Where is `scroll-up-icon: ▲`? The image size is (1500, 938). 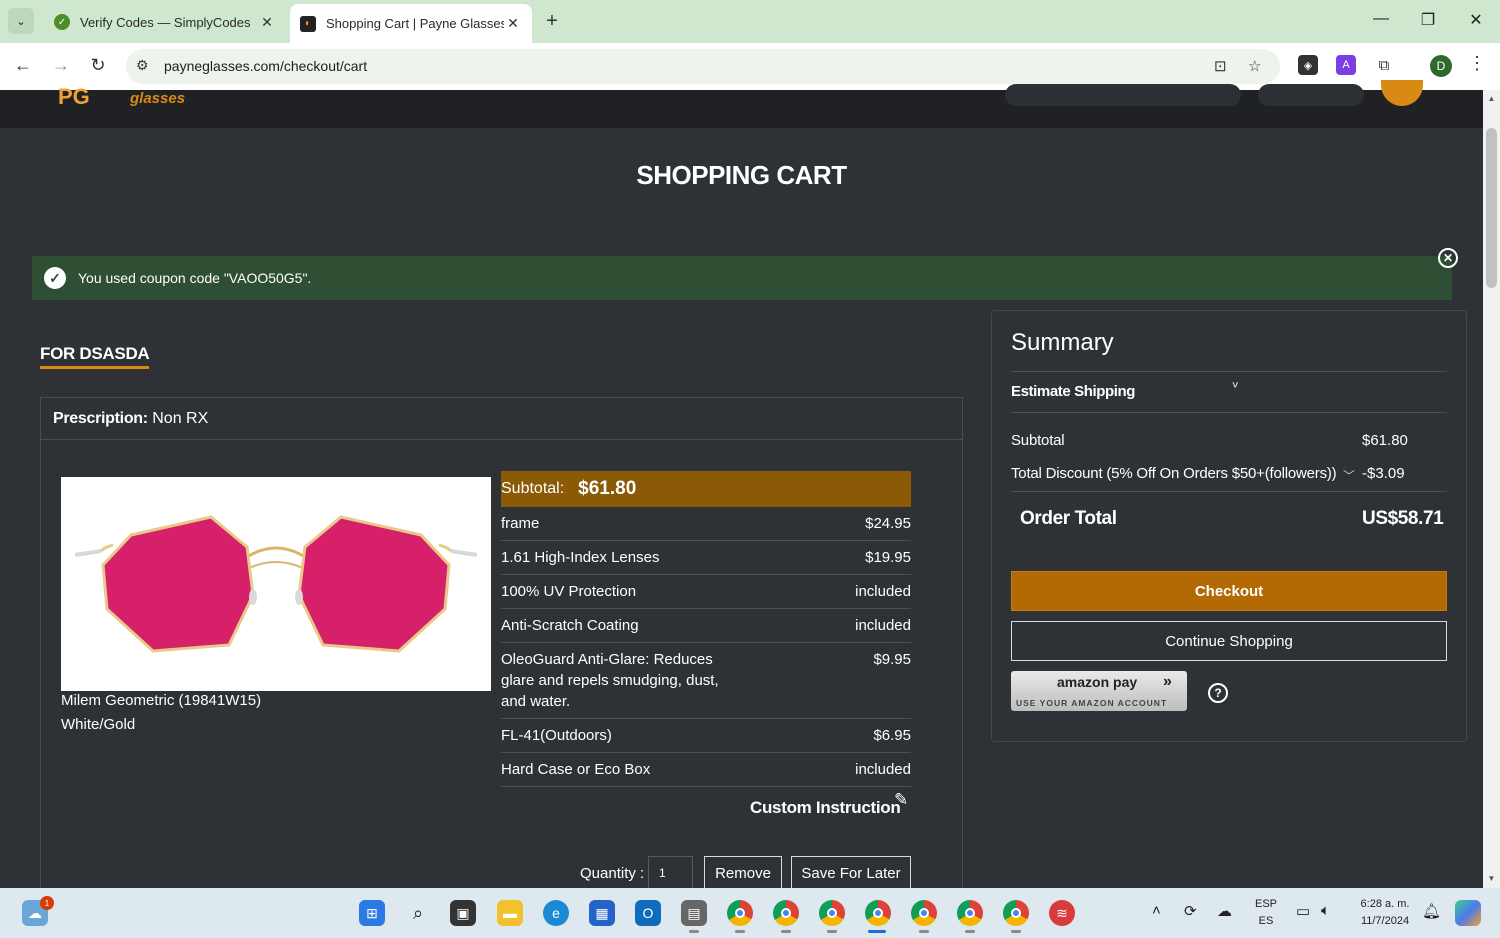
scroll-up-icon: ▲ is located at coordinates (1491, 98).